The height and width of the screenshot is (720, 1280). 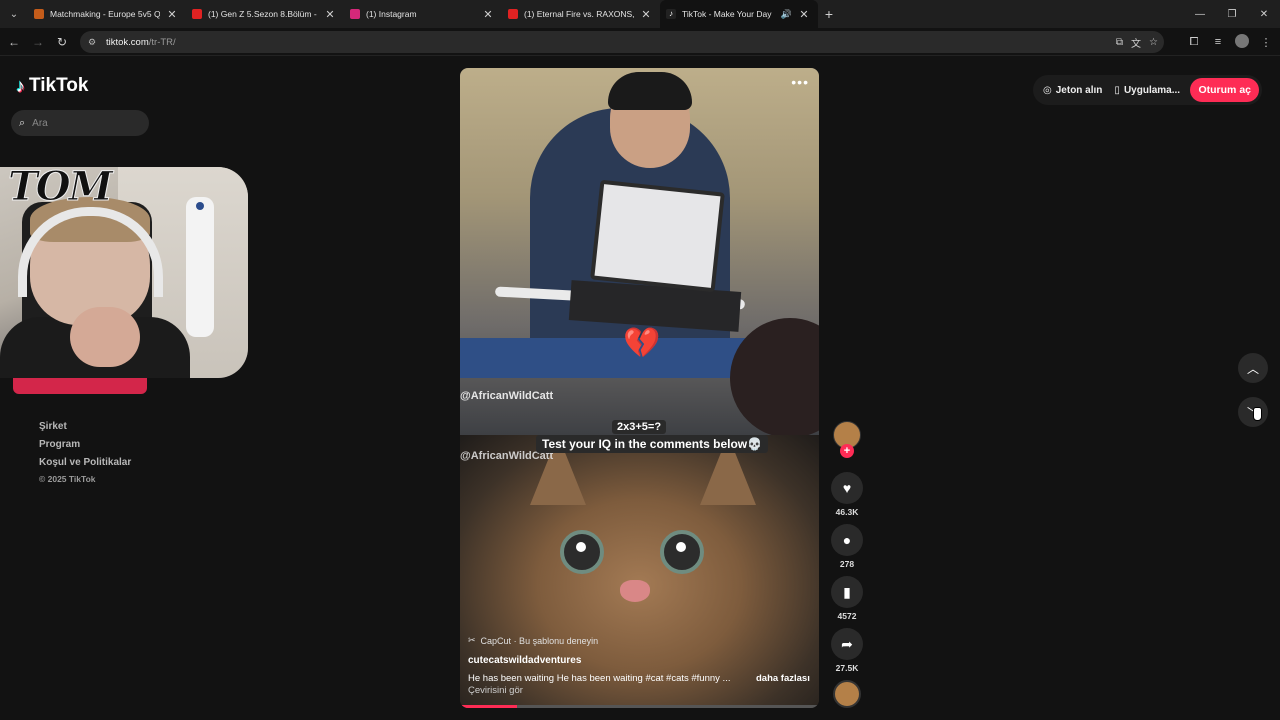 I want to click on translate-icon: 文, so click(x=1136, y=42).